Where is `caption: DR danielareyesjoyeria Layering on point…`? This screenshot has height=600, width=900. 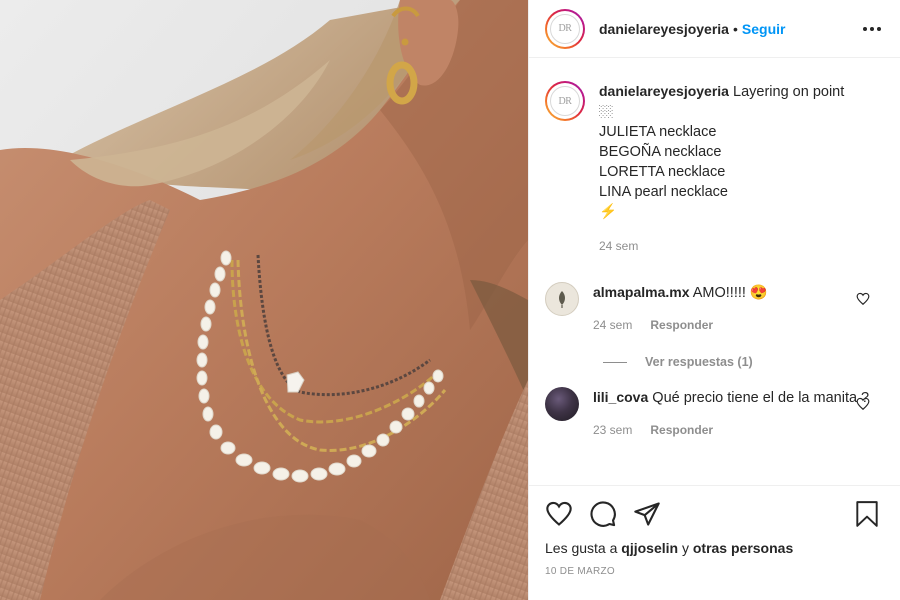
caption: DR danielareyesjoyeria Layering on point… is located at coordinates (714, 168).